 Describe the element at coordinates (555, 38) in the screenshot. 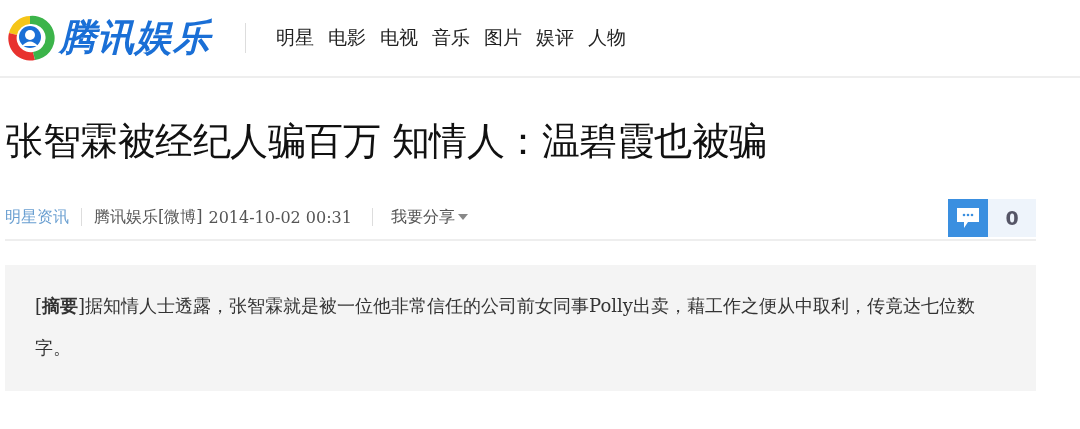

I see `nav-link: 娱评` at that location.